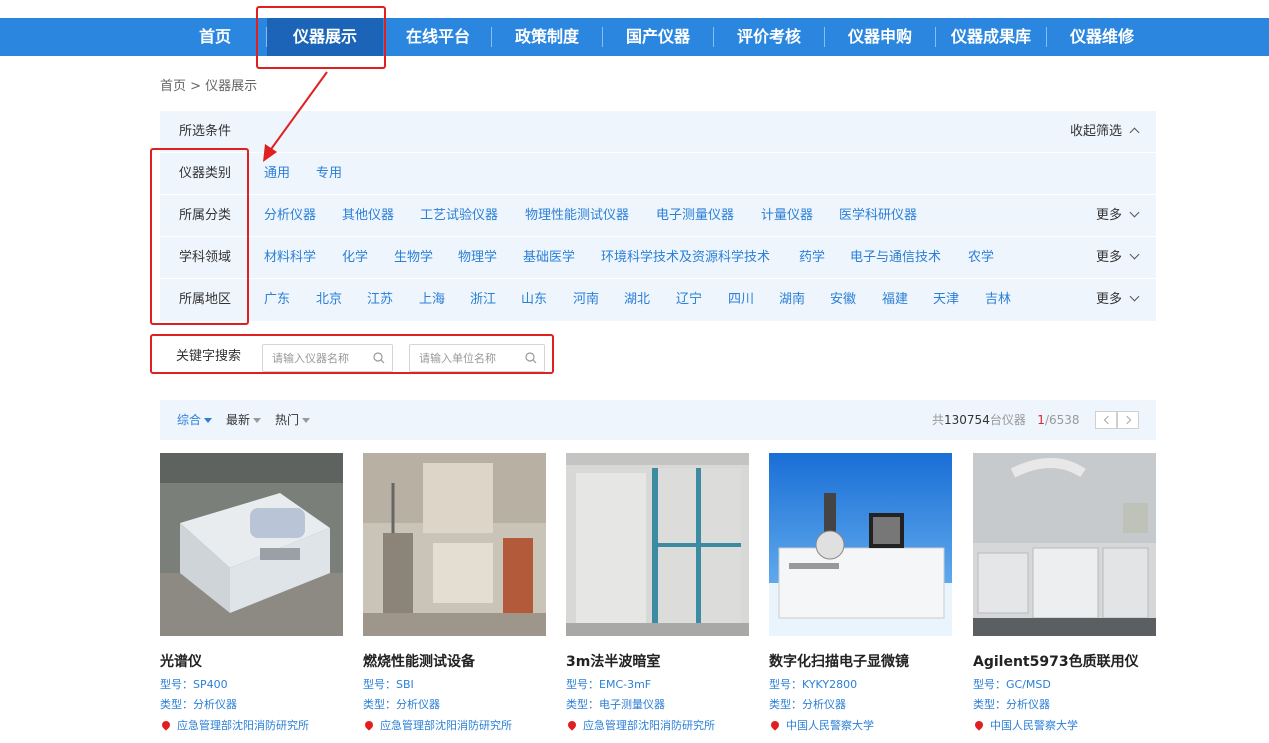 The height and width of the screenshot is (743, 1269). I want to click on nav-item-instrument-display: 仪器展示, so click(325, 37).